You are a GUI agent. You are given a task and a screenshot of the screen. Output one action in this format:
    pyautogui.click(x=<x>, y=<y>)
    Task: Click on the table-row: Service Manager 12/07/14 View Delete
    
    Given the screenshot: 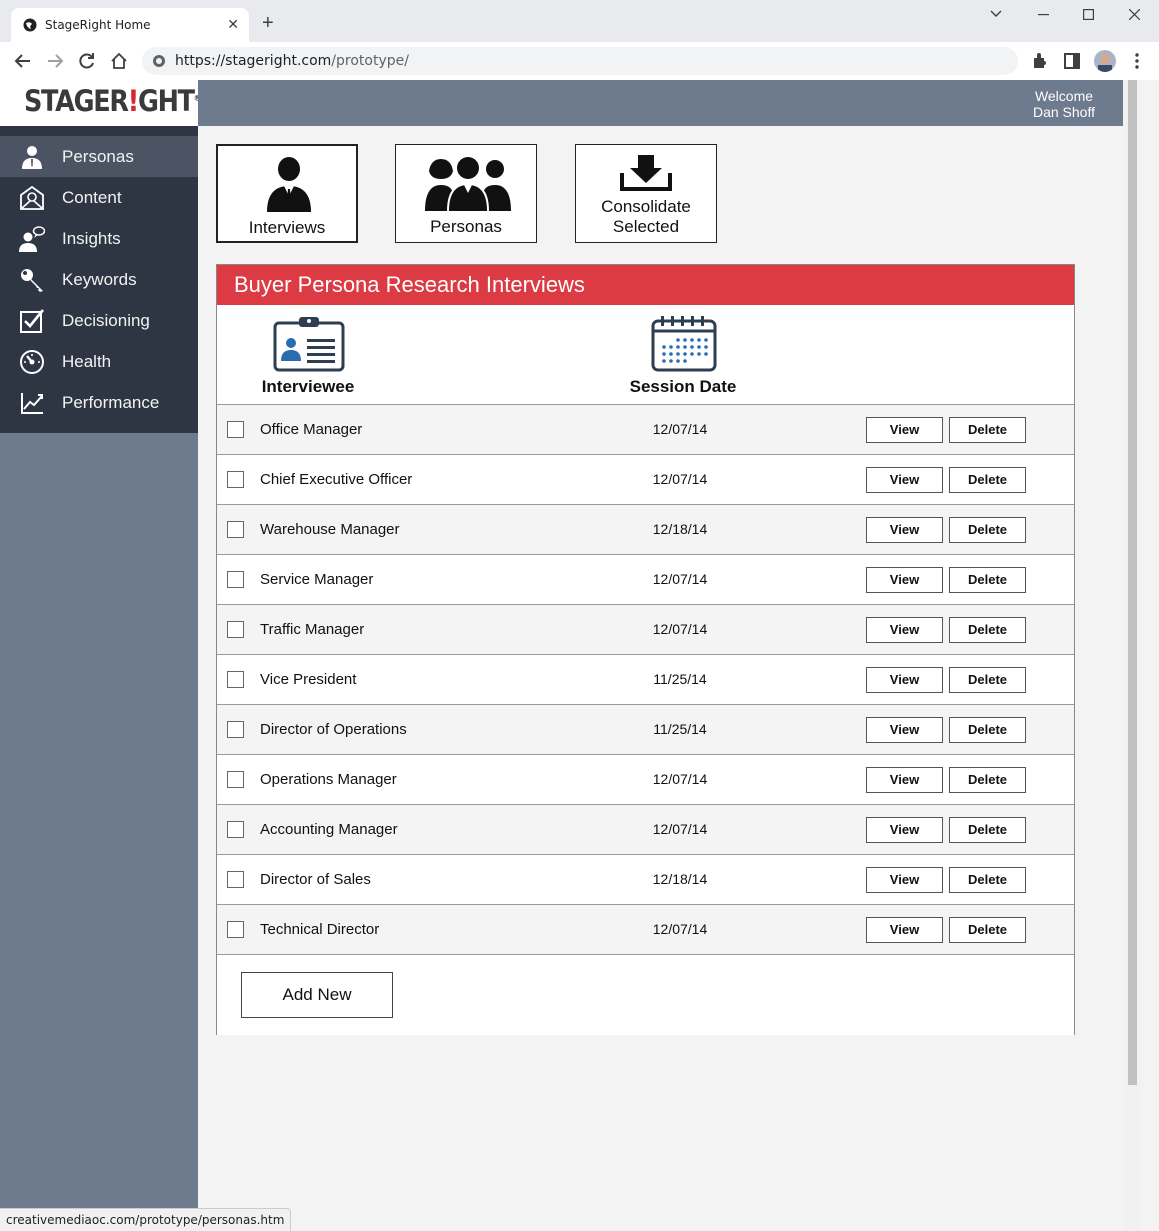 What is the action you would take?
    pyautogui.click(x=645, y=579)
    